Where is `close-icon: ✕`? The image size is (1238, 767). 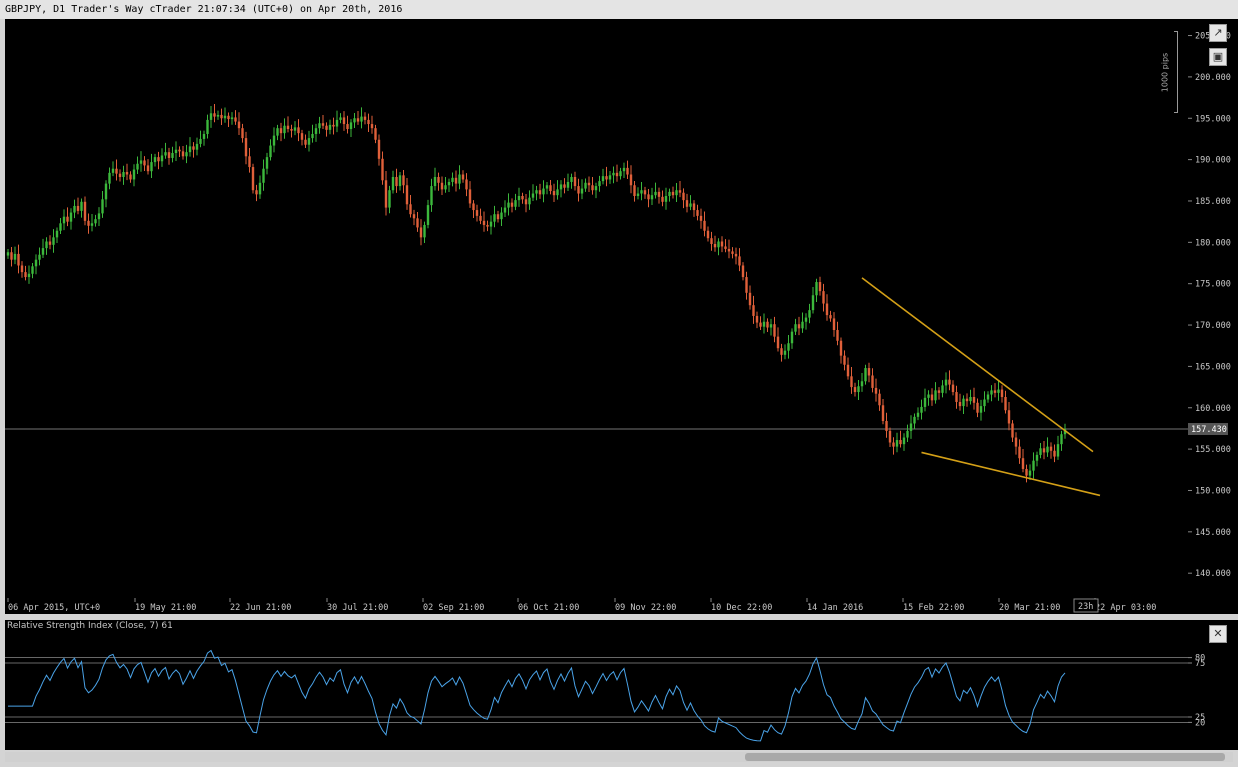
close-icon: ✕ is located at coordinates (1218, 634).